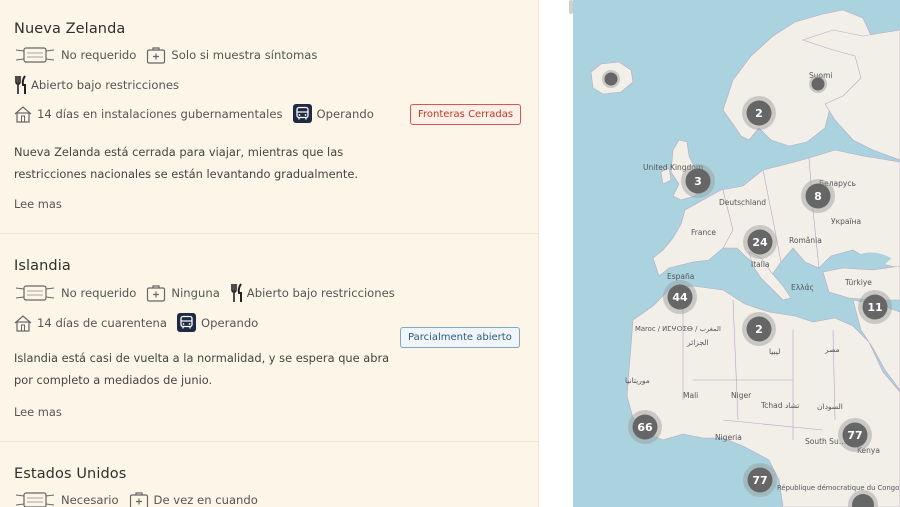  What do you see at coordinates (846, 221) in the screenshot?
I see `map-label: Україна` at bounding box center [846, 221].